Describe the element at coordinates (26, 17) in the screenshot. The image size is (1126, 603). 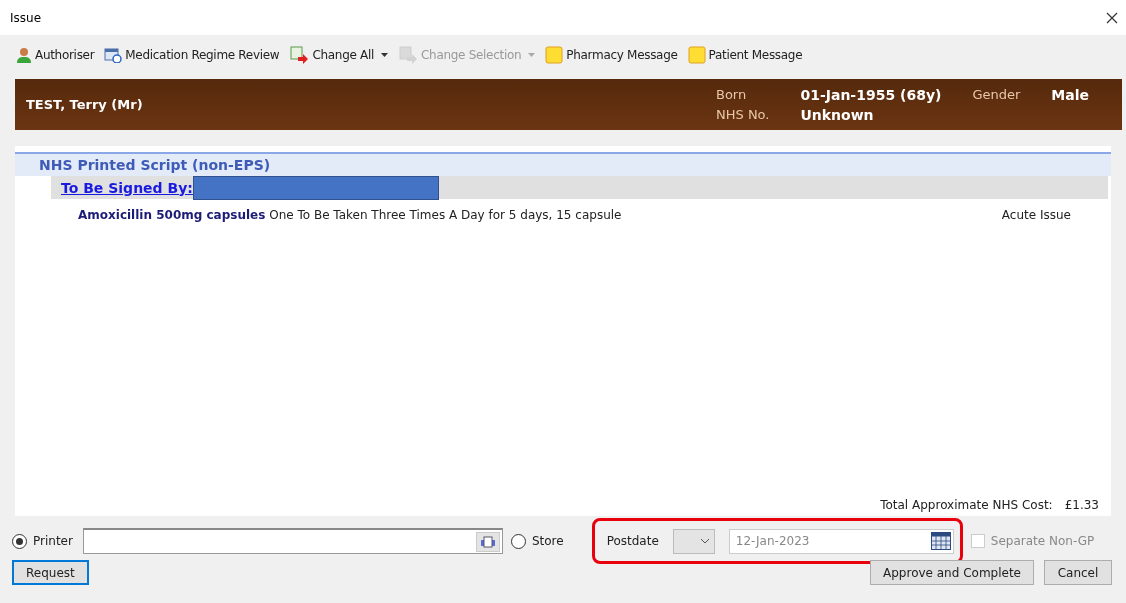
I see `window-title: Issue` at that location.